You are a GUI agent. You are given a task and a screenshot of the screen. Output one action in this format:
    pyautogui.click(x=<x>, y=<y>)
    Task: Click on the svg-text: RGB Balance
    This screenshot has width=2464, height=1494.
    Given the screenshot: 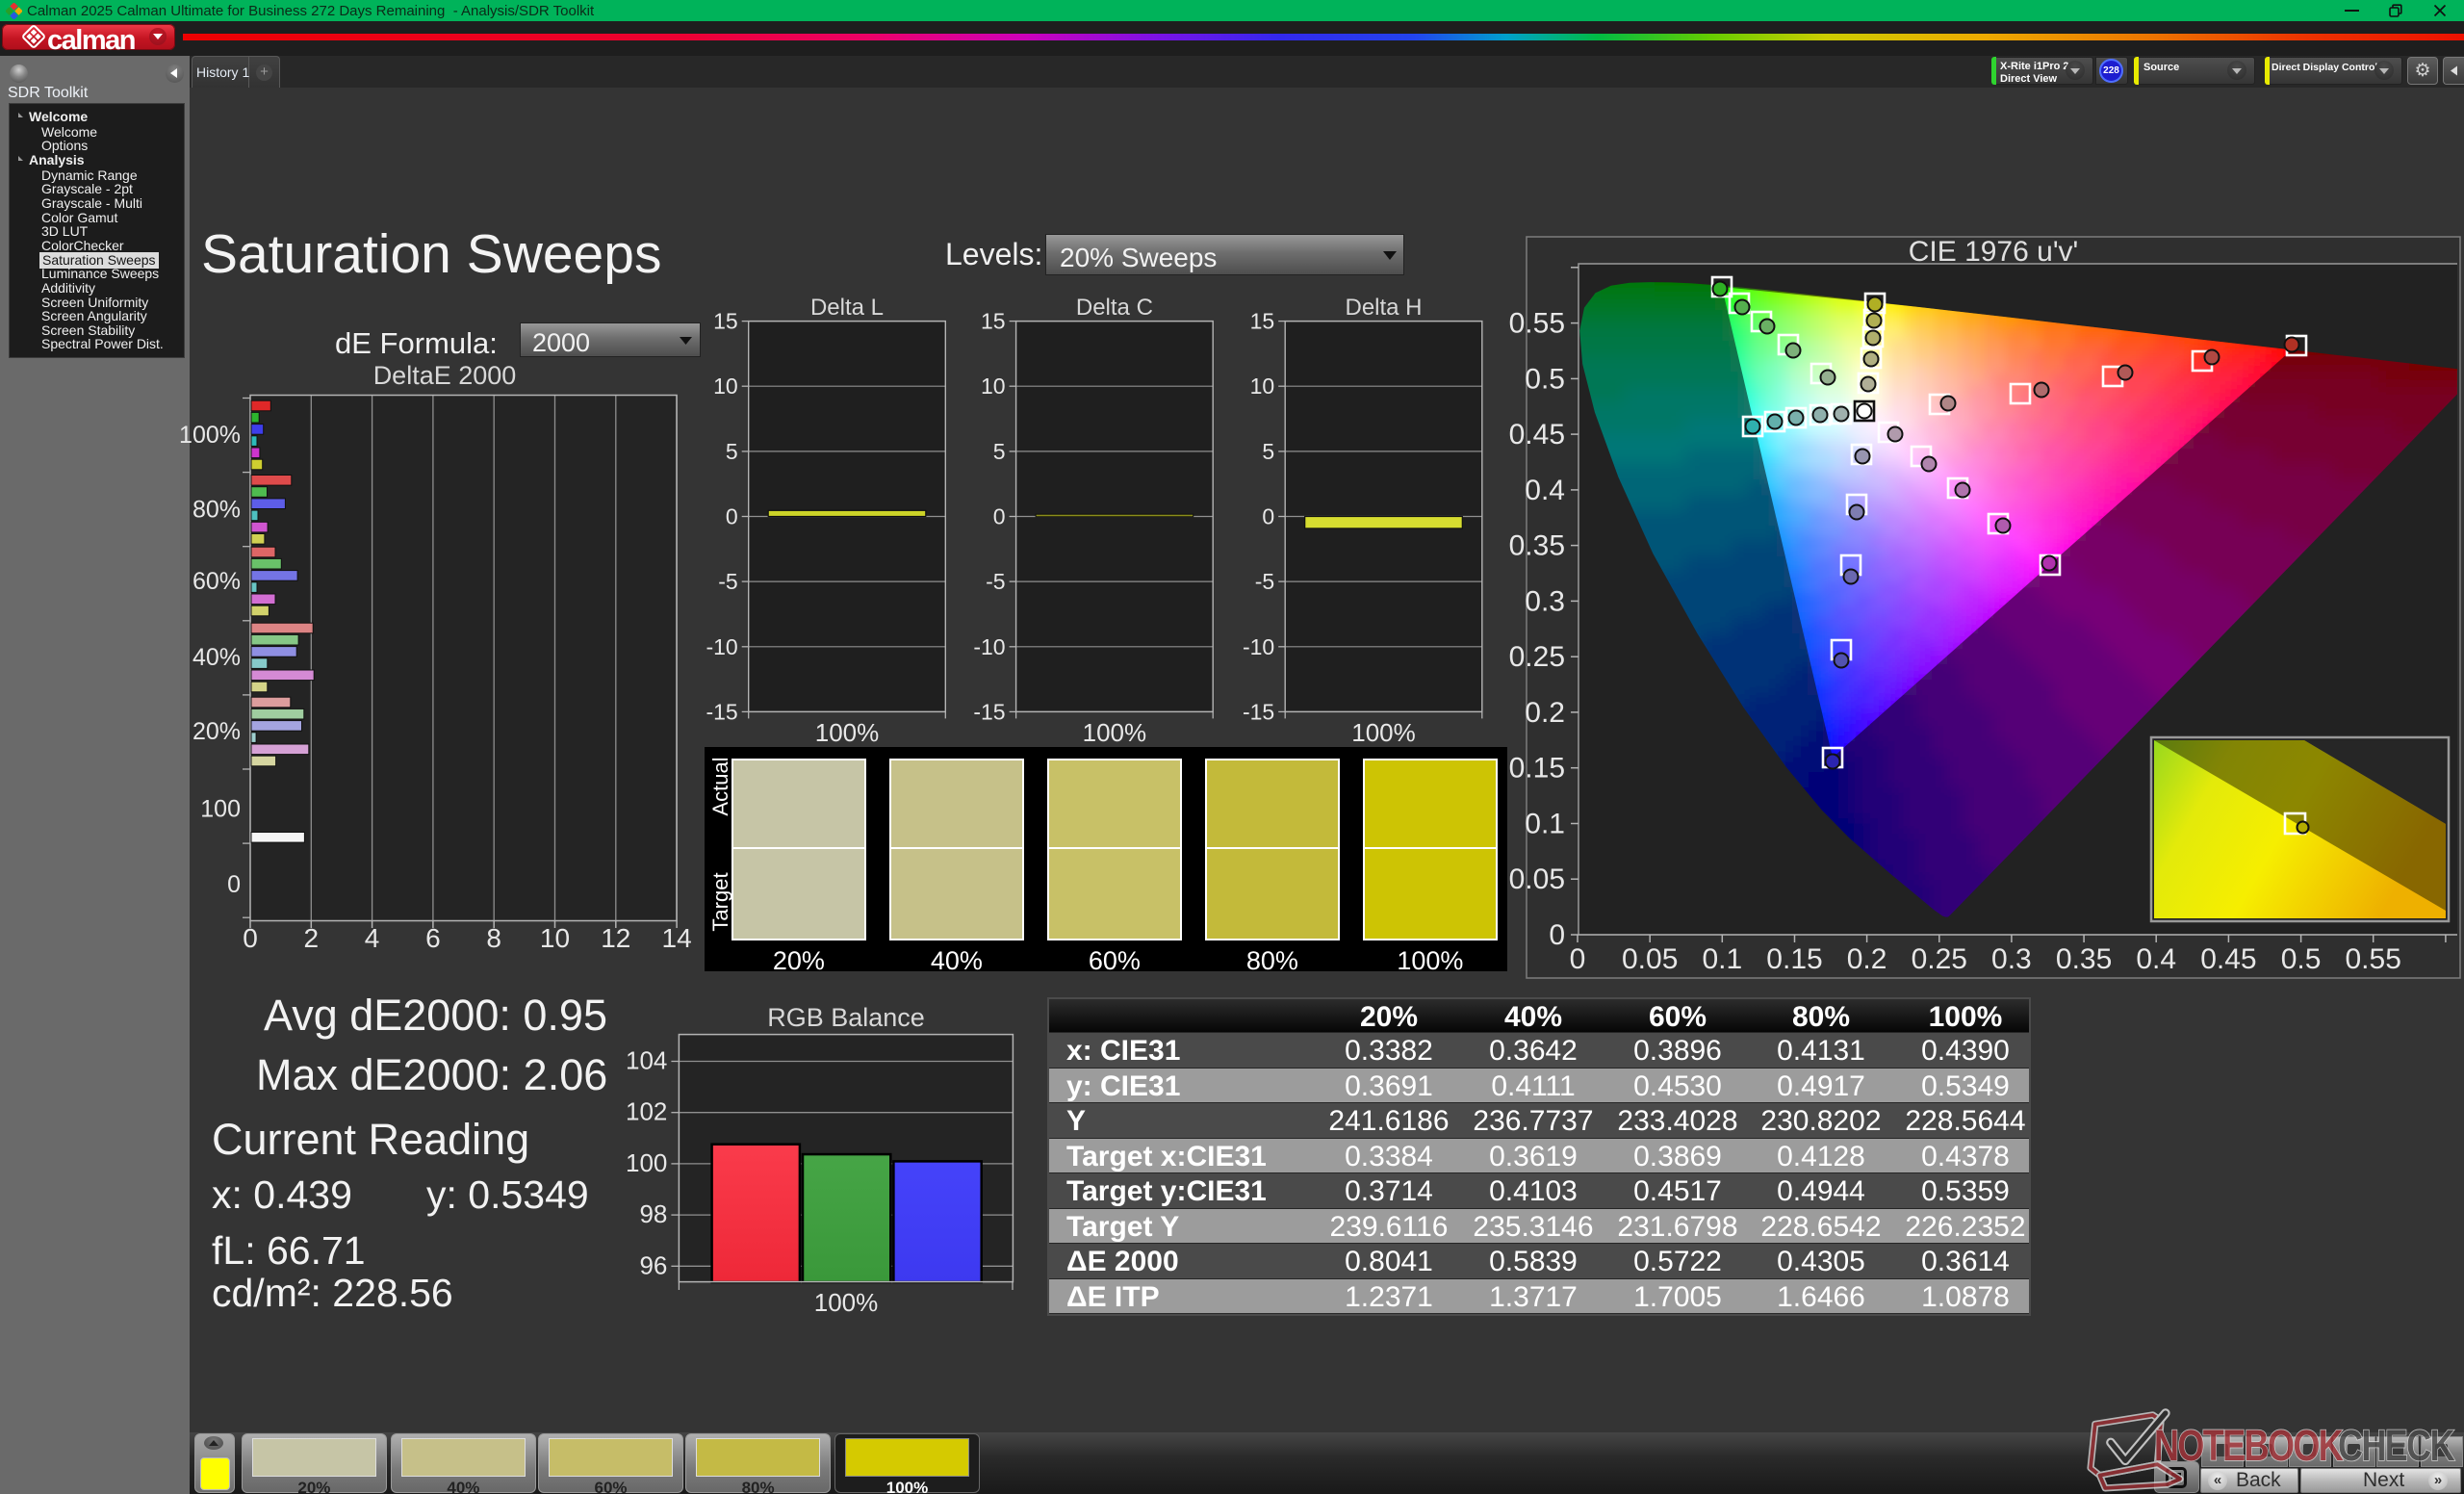 What is the action you would take?
    pyautogui.click(x=846, y=1018)
    